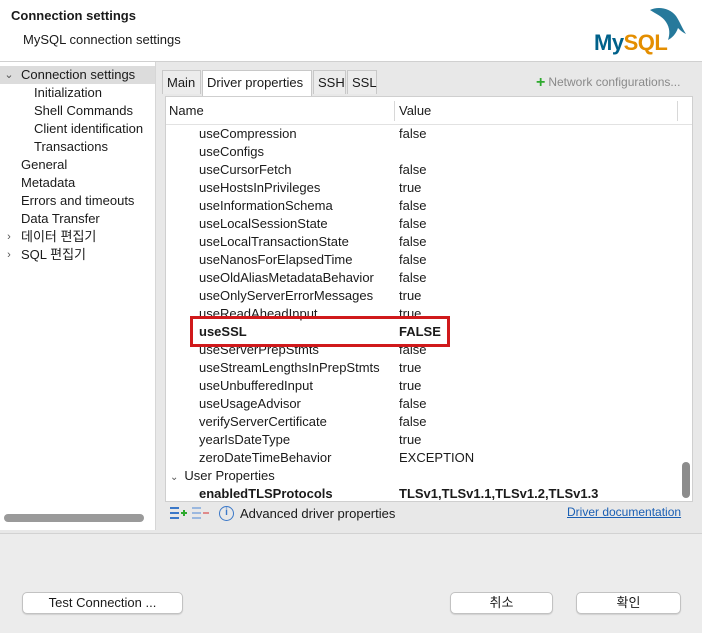 The width and height of the screenshot is (702, 633). What do you see at coordinates (286, 277) in the screenshot?
I see `property-name: useOldAliasMetadataBehavior` at bounding box center [286, 277].